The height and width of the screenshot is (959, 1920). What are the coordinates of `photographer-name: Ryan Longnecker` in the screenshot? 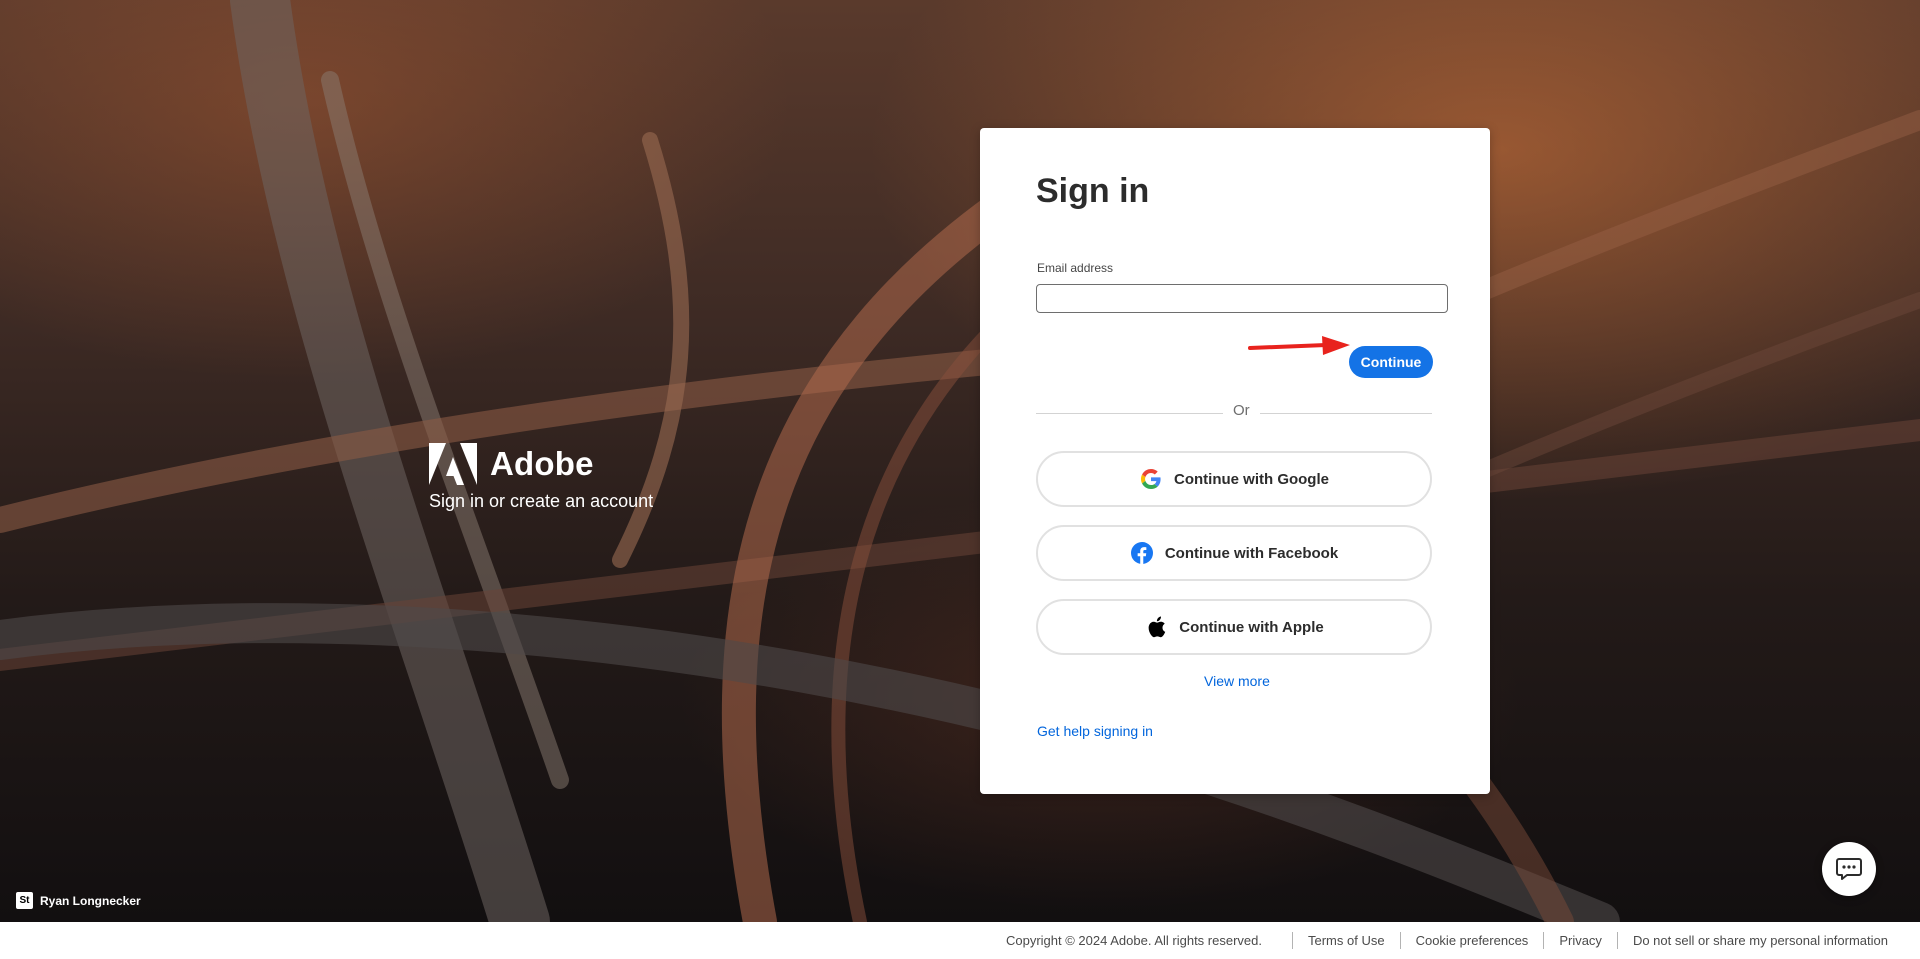 It's located at (90, 900).